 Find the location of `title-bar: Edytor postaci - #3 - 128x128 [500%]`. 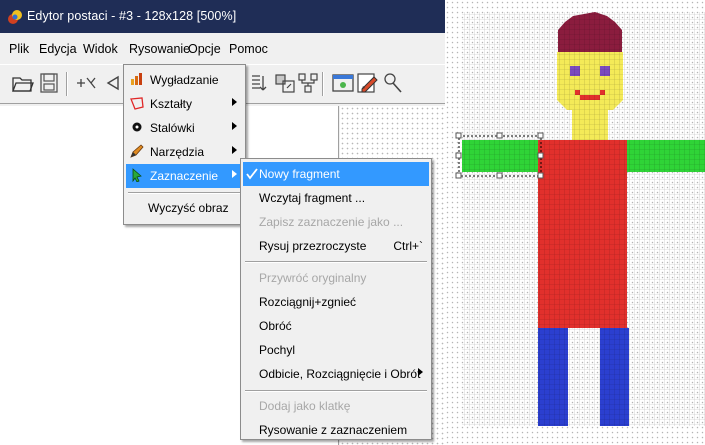

title-bar: Edytor postaci - #3 - 128x128 [500%] is located at coordinates (222, 16).